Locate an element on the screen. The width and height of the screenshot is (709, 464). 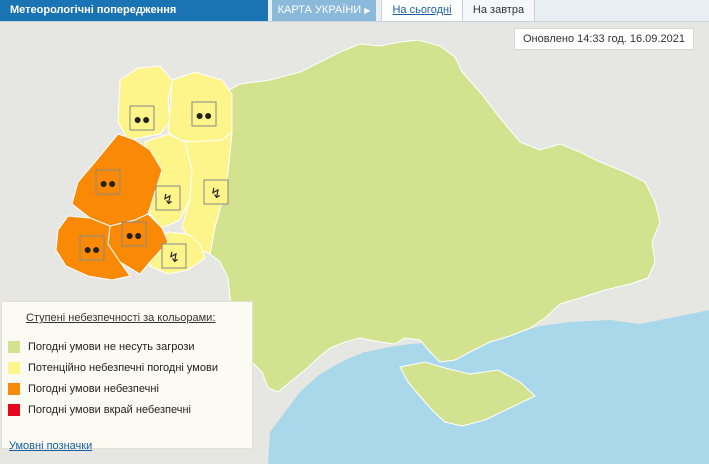
legend-label: Погодні умови не несуть загрози is located at coordinates (111, 347).